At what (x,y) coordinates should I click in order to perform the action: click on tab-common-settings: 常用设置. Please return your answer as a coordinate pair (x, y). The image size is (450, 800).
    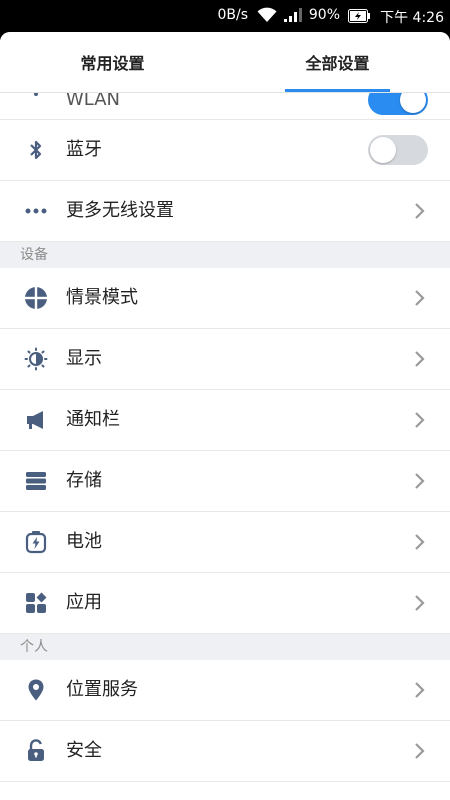
    Looking at the image, I should click on (112, 62).